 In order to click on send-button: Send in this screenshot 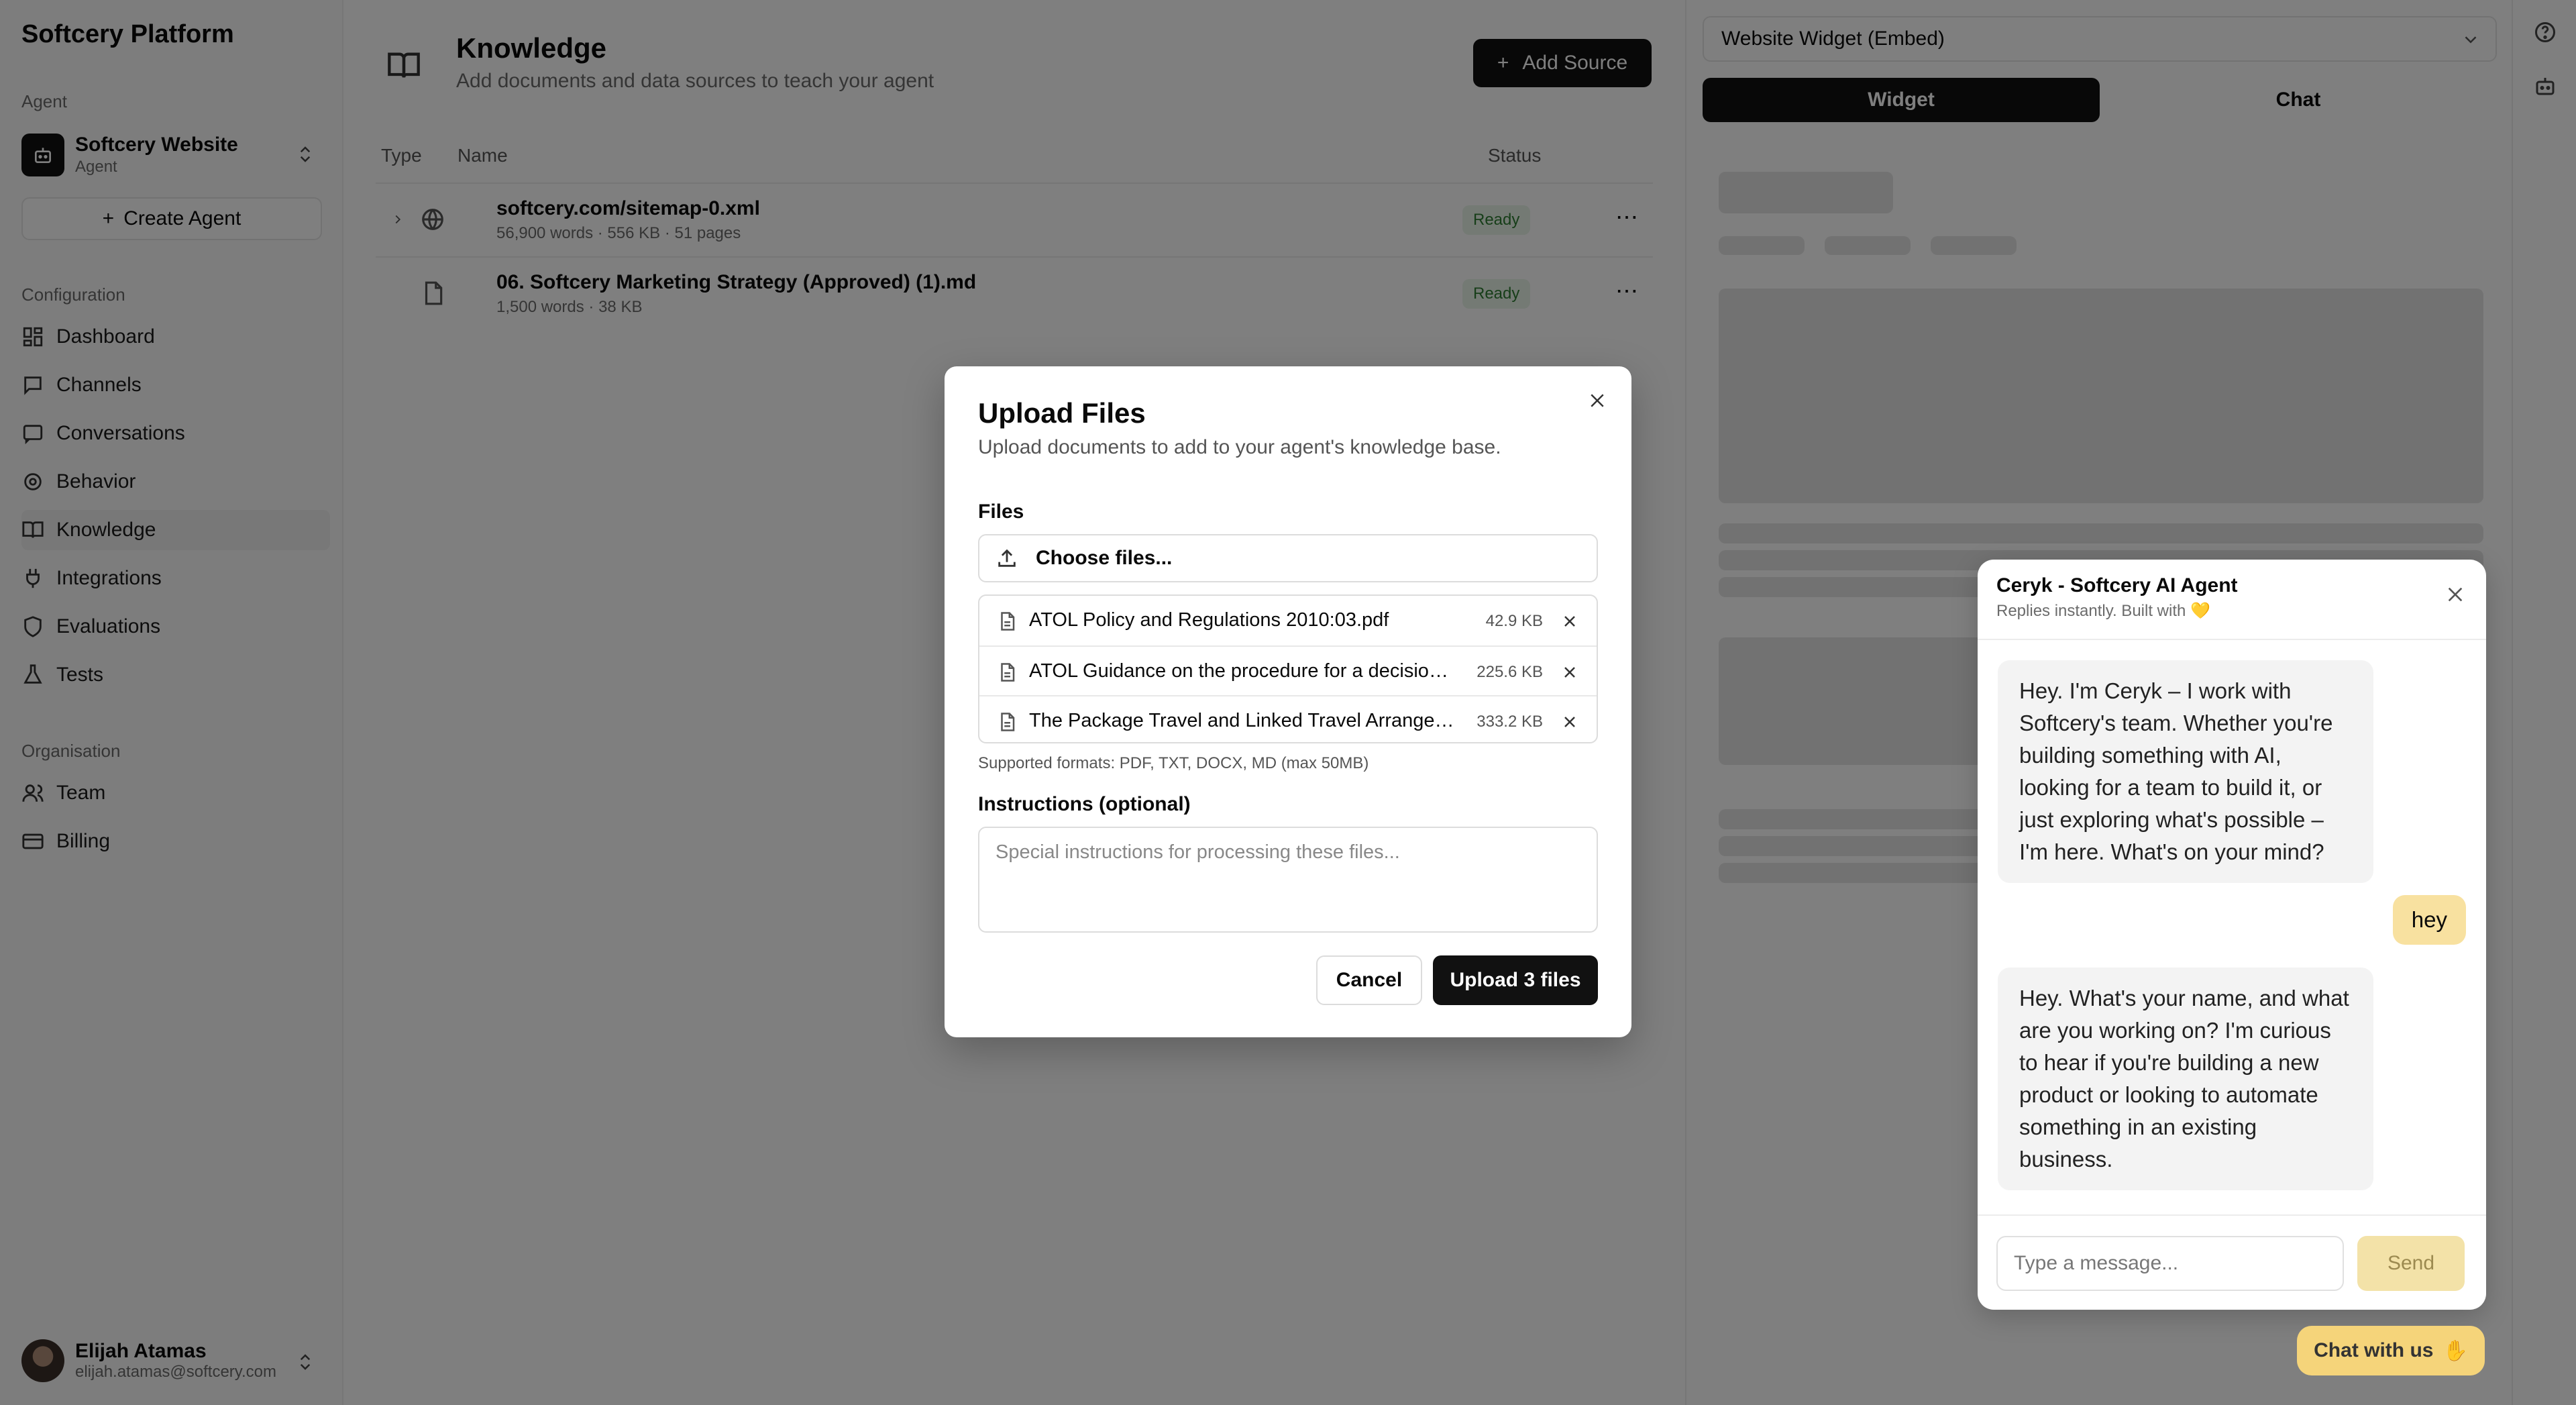, I will do `click(2411, 1263)`.